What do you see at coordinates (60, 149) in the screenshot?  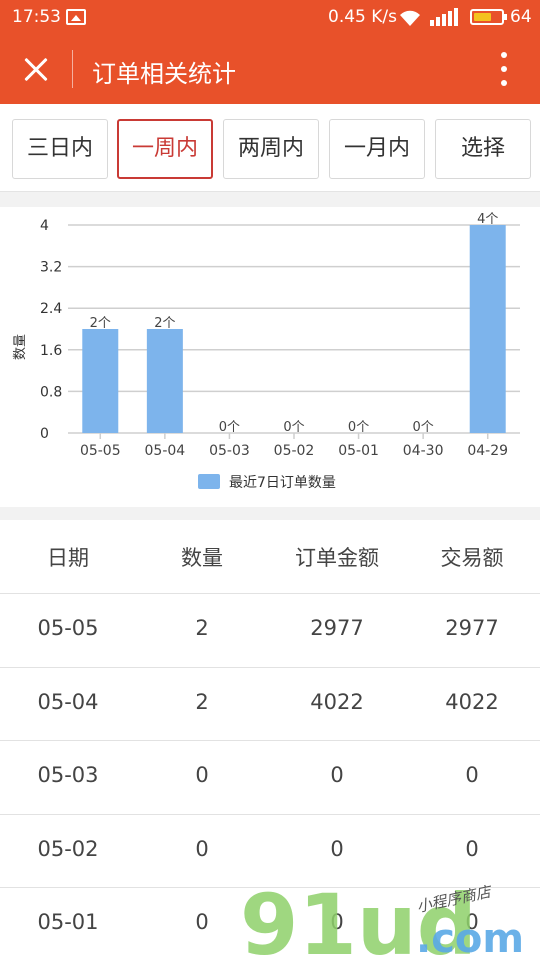 I see `filter-three-days: 三日内` at bounding box center [60, 149].